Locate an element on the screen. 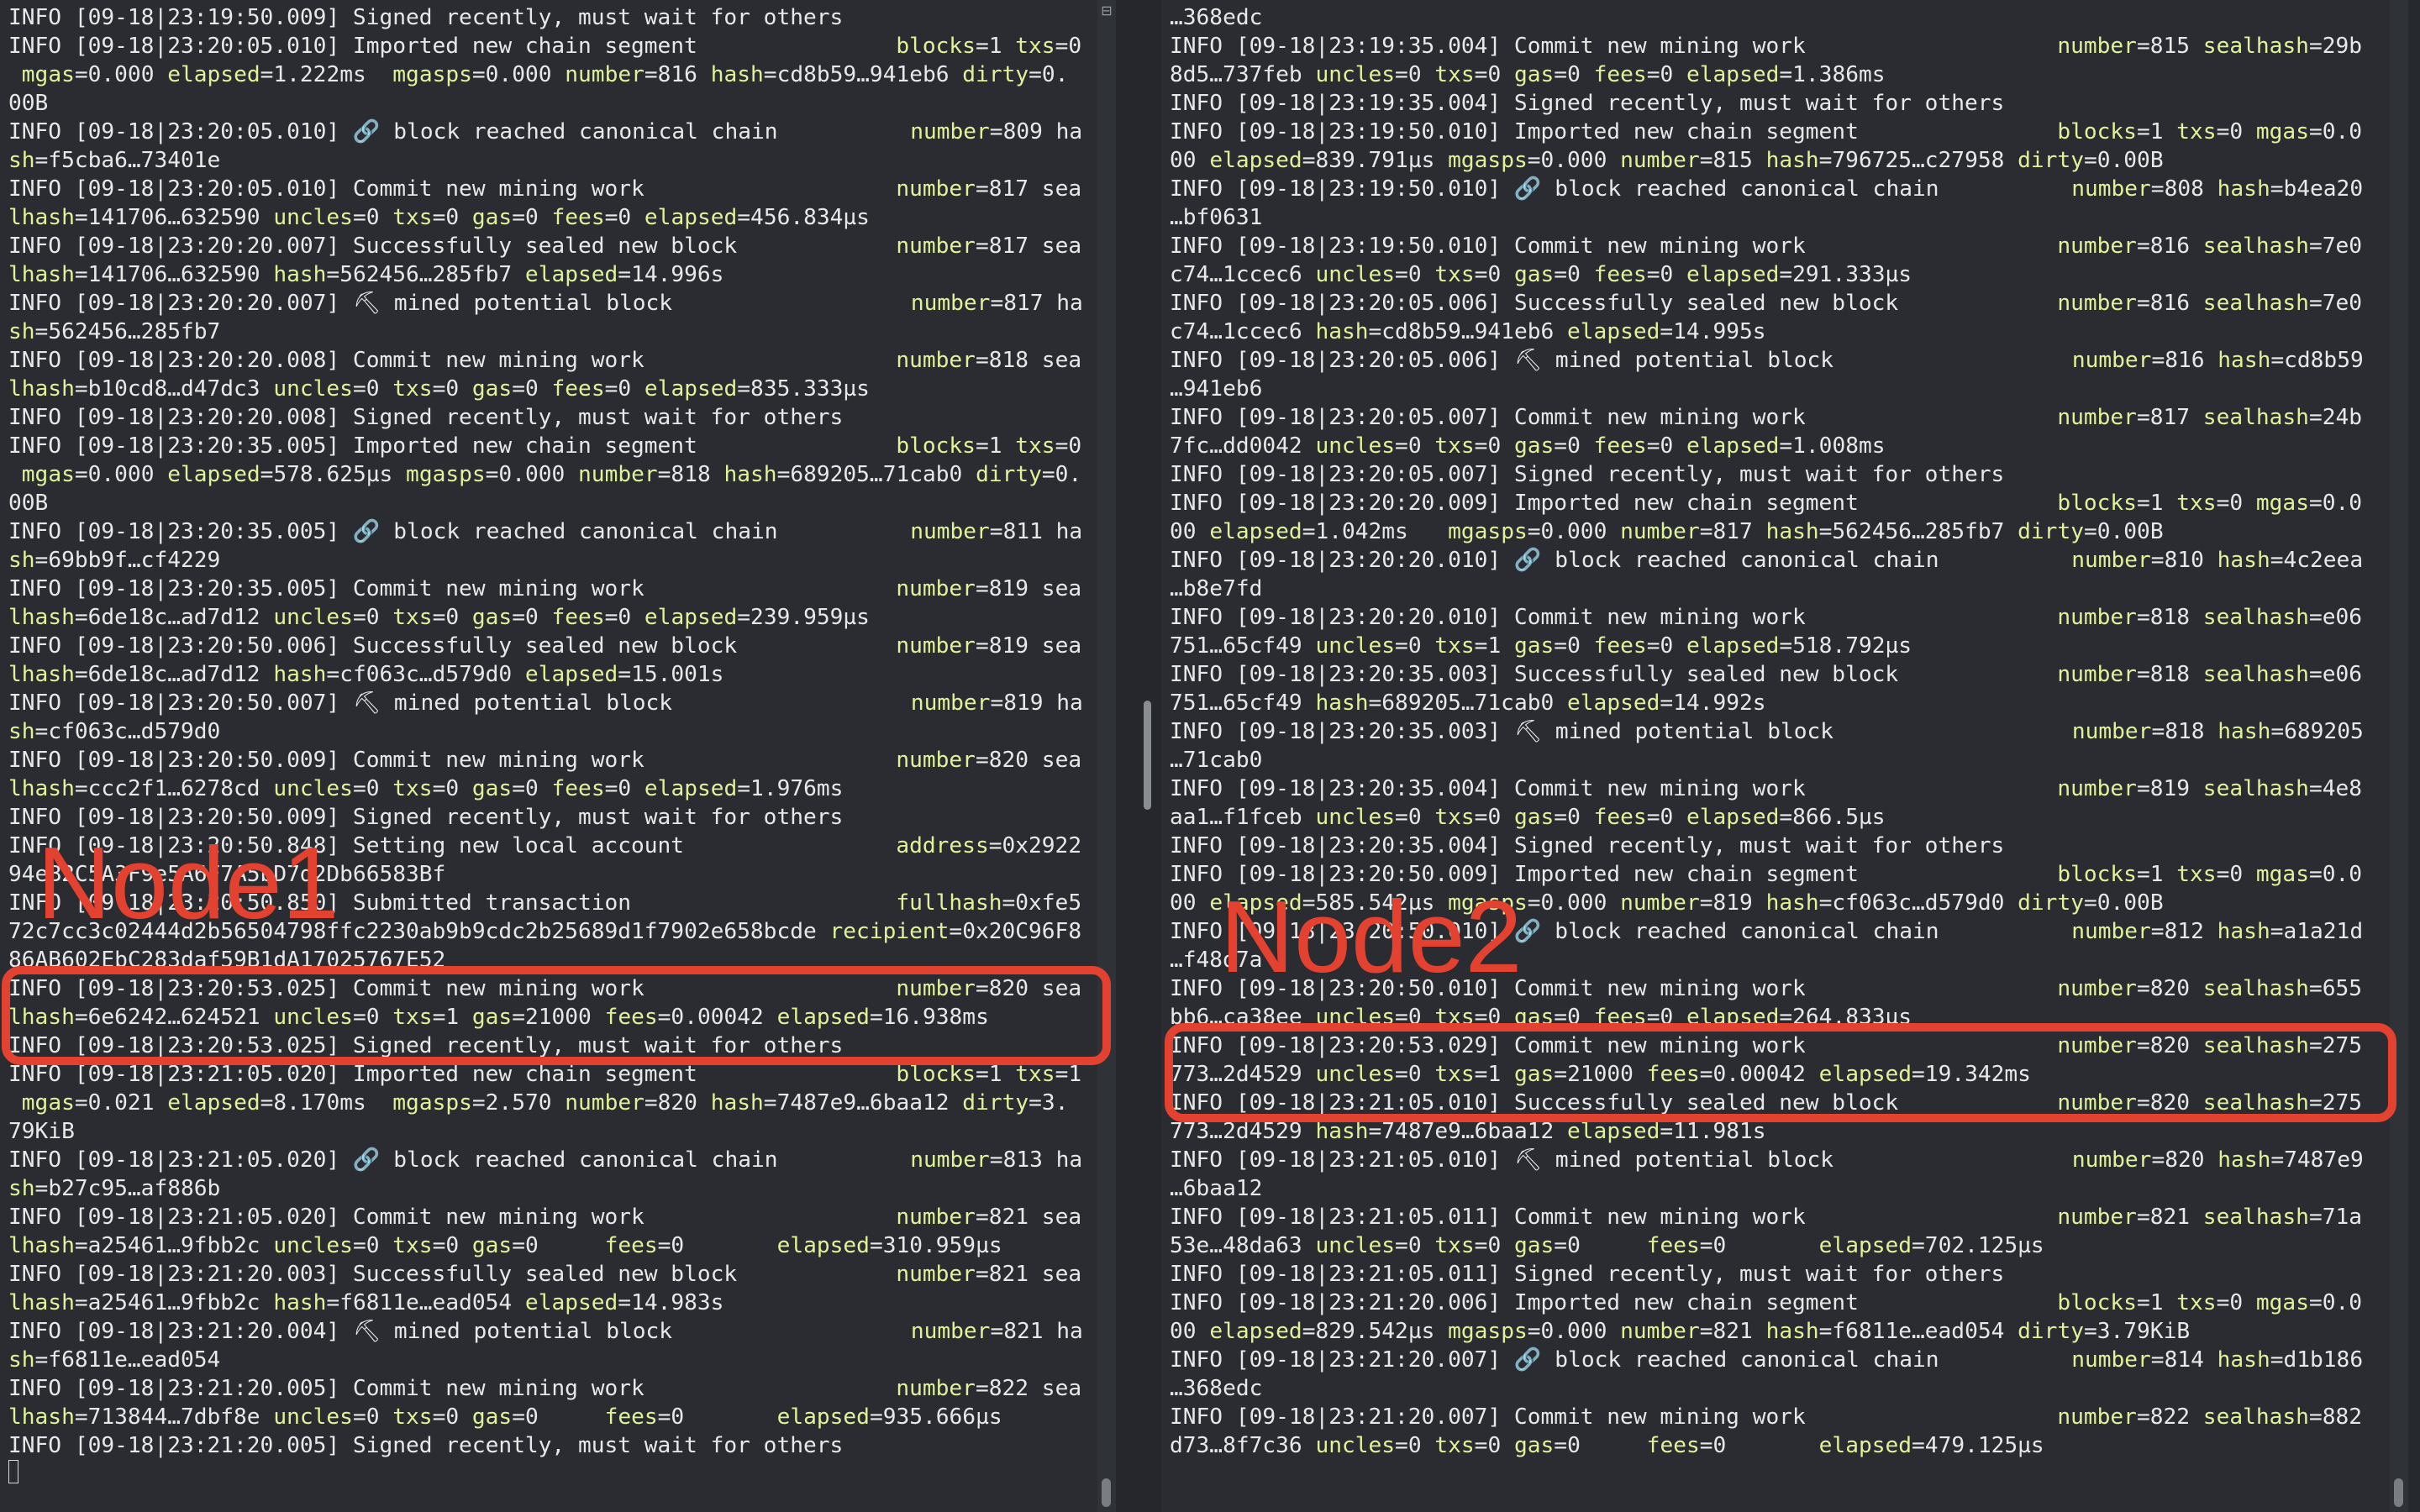 This screenshot has height=1512, width=2420. log-field-value: =1 is located at coordinates (995, 46).